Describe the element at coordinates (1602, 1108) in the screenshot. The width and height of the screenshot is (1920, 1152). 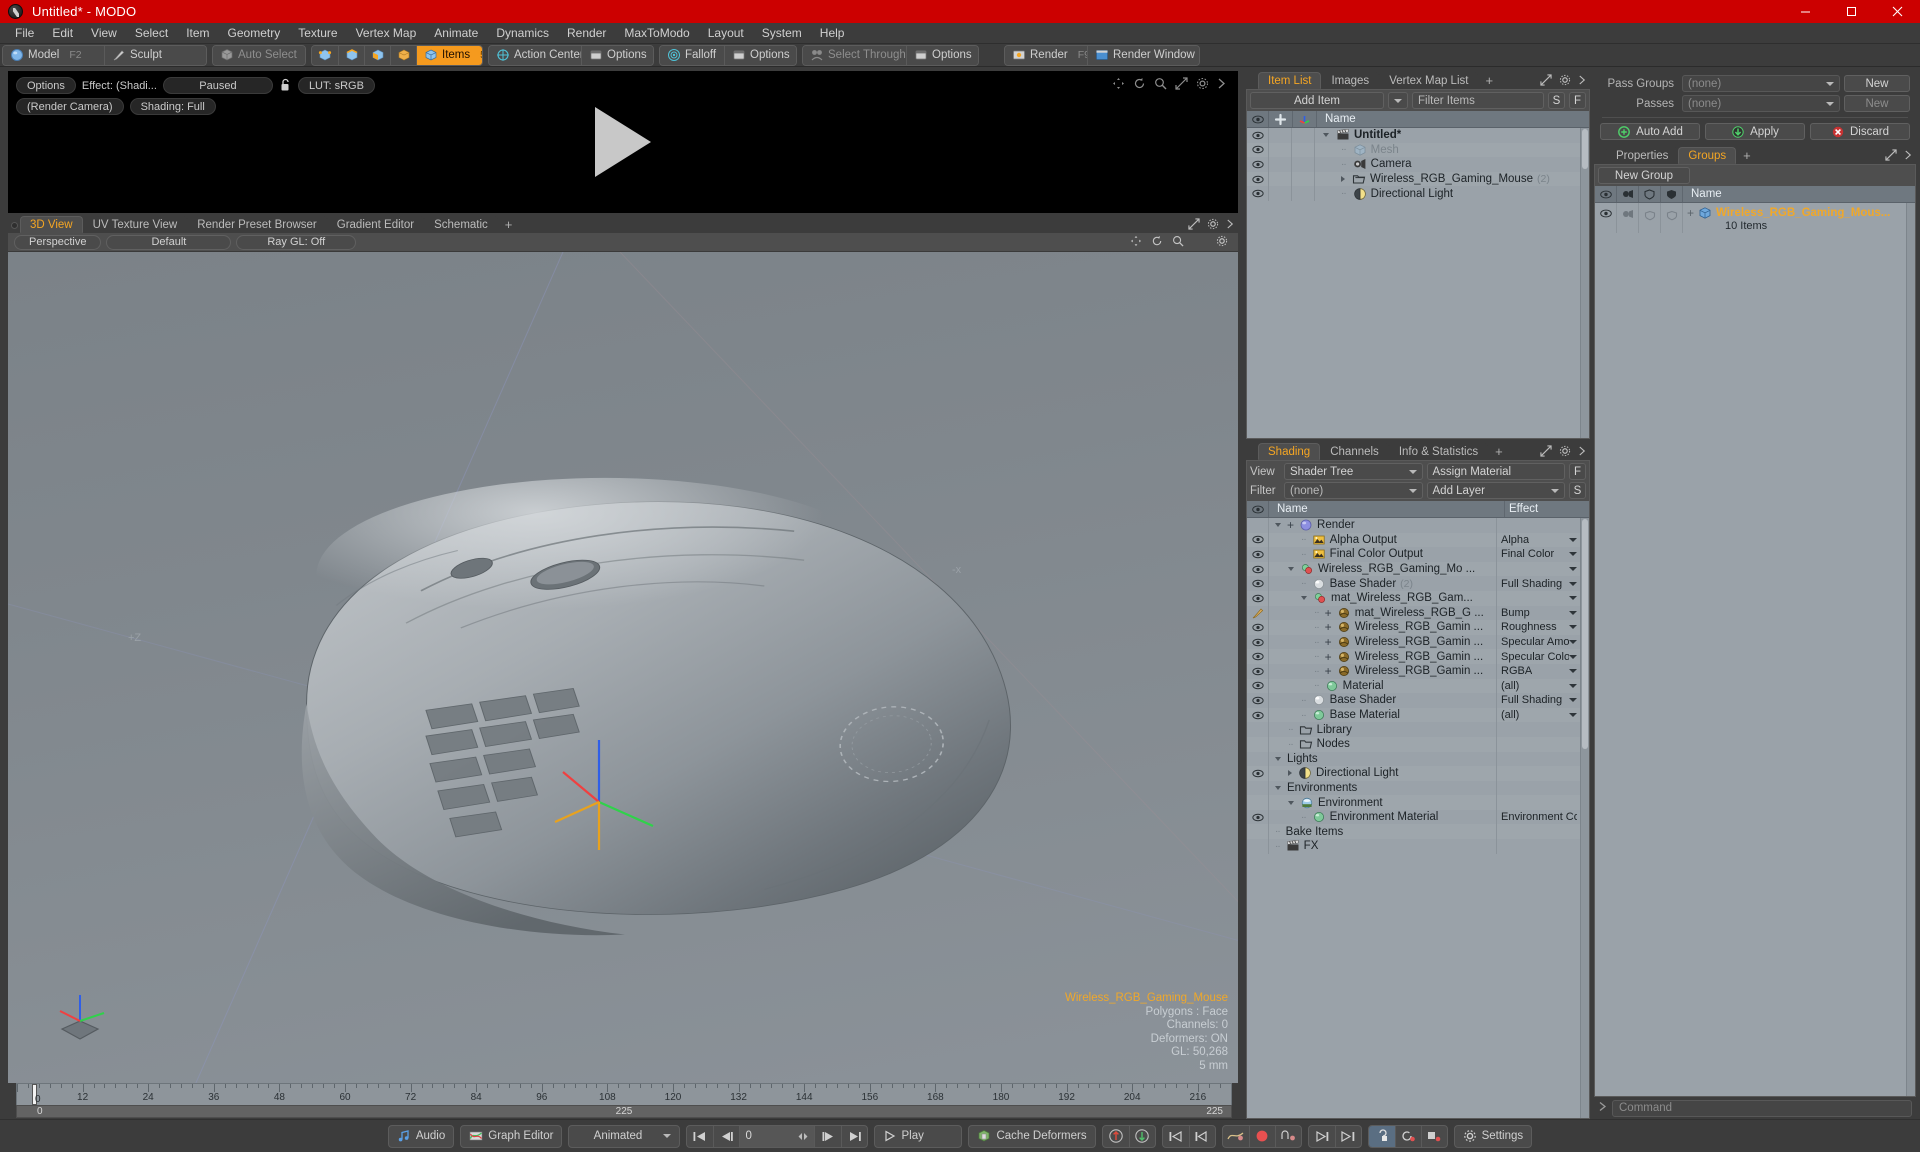
I see `command-chevron-icon` at that location.